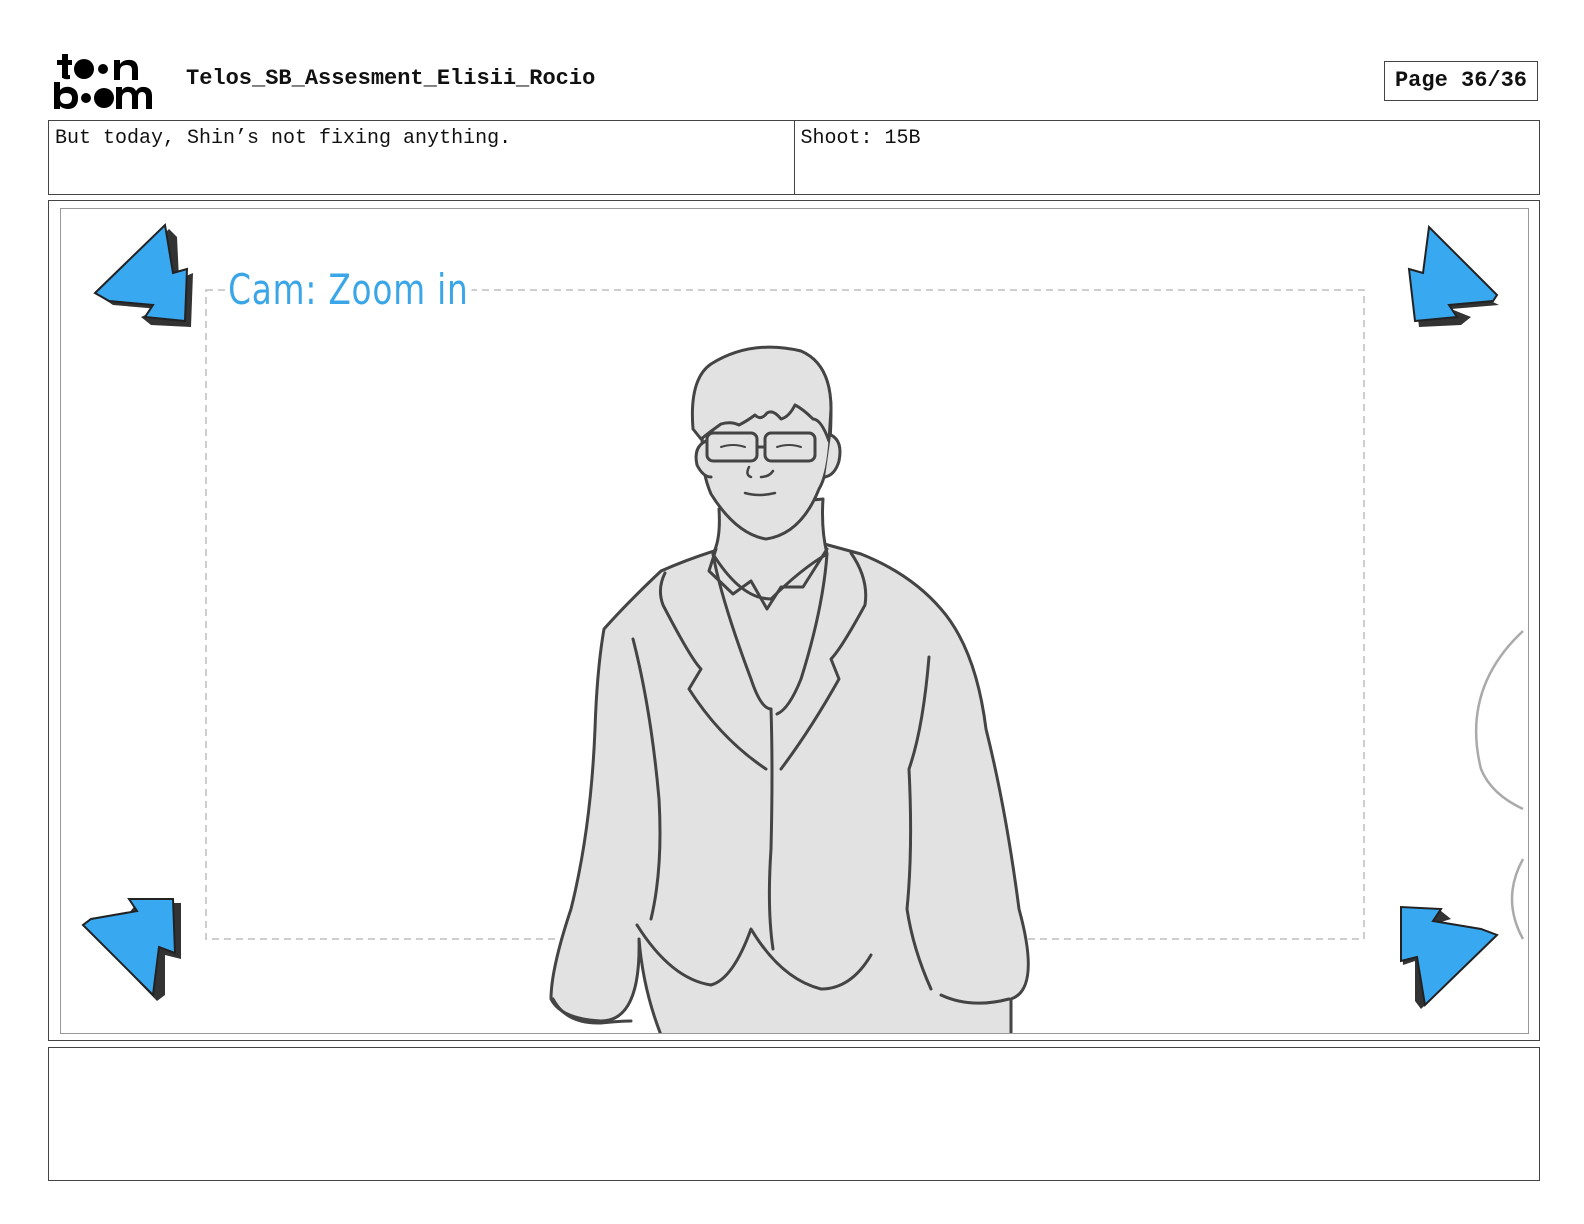 Image resolution: width=1584 pixels, height=1224 pixels. Describe the element at coordinates (348, 289) in the screenshot. I see `camera-note: Cam: Zoom in` at that location.